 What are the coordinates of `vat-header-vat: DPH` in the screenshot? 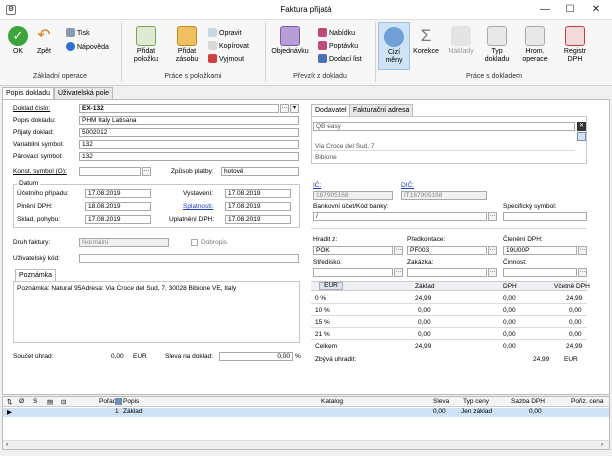 It's located at (510, 286).